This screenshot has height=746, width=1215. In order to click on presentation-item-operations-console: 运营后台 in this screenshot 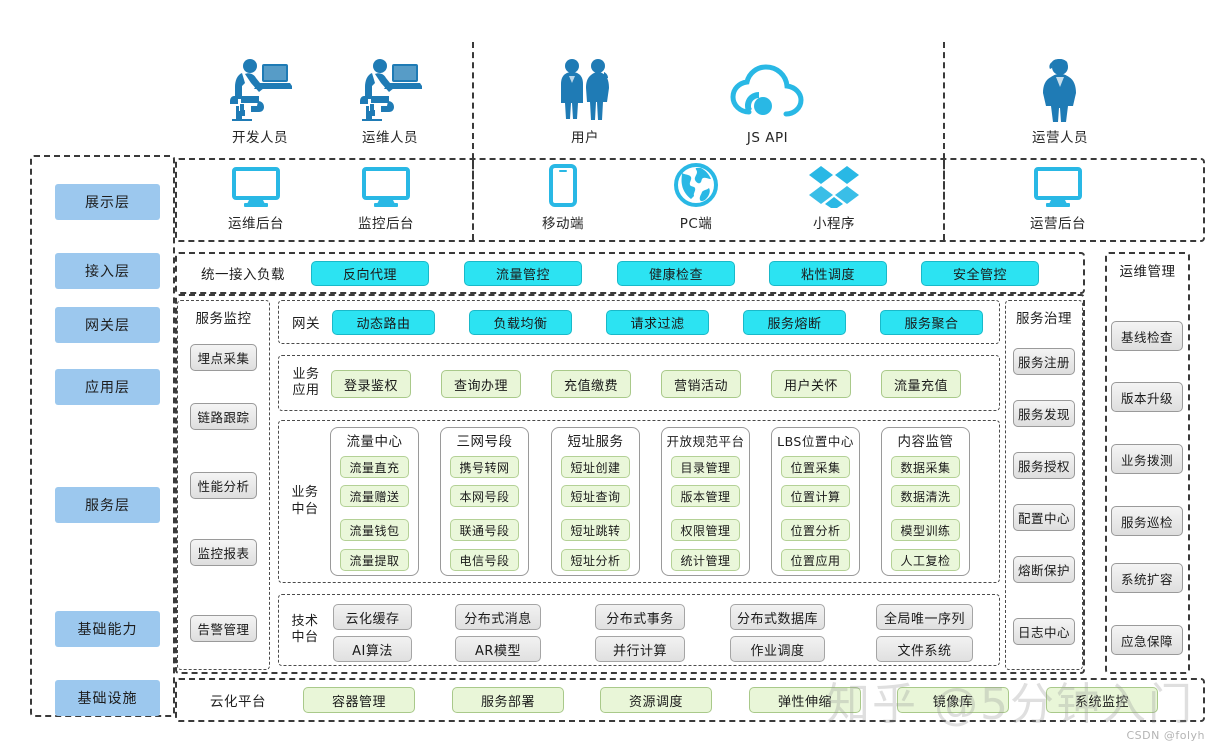, I will do `click(1058, 199)`.